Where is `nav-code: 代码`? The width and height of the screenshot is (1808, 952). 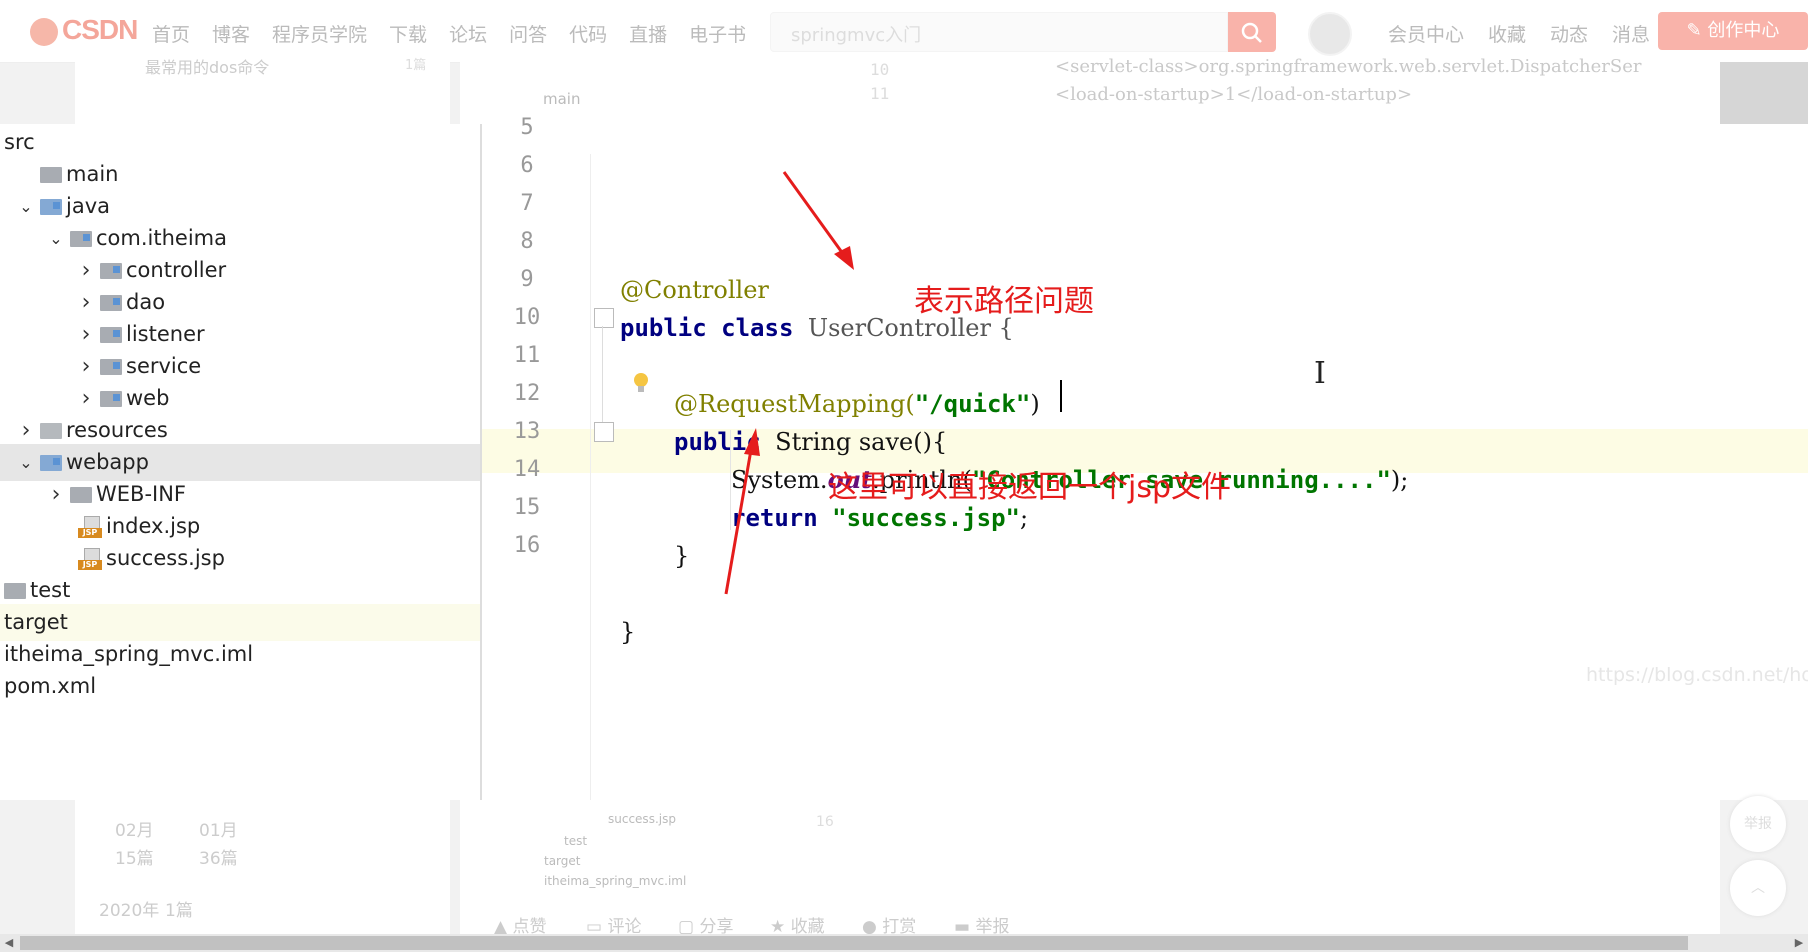
nav-code: 代码 is located at coordinates (588, 33).